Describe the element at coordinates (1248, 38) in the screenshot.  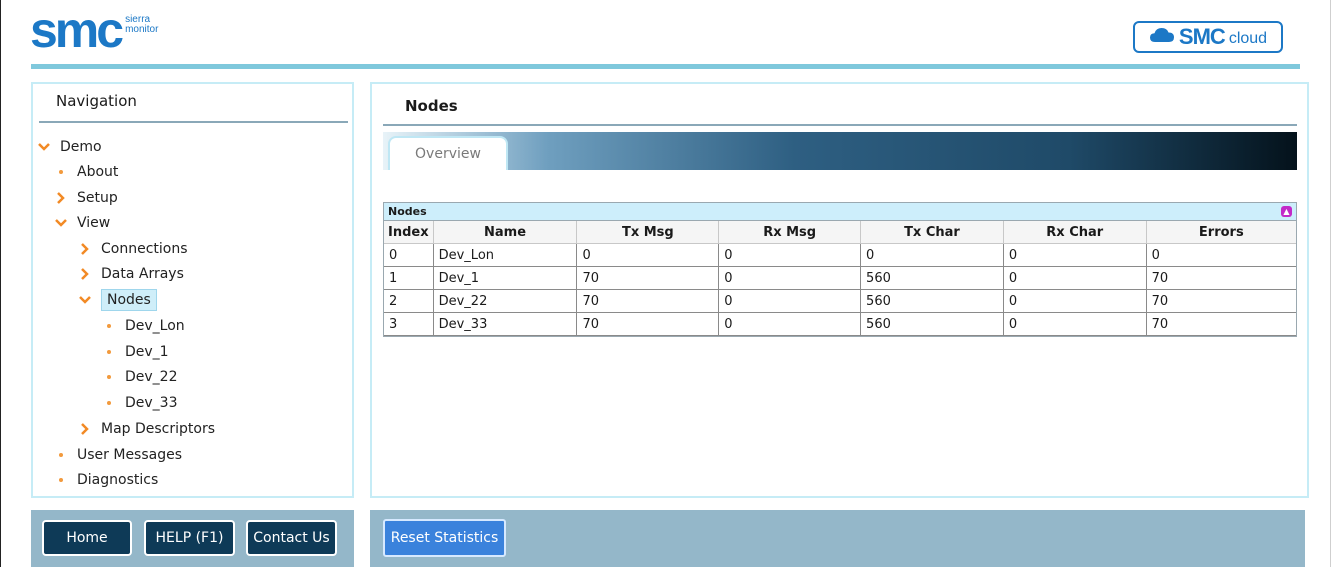
I see `cloud-logo-cloud-text: cloud` at that location.